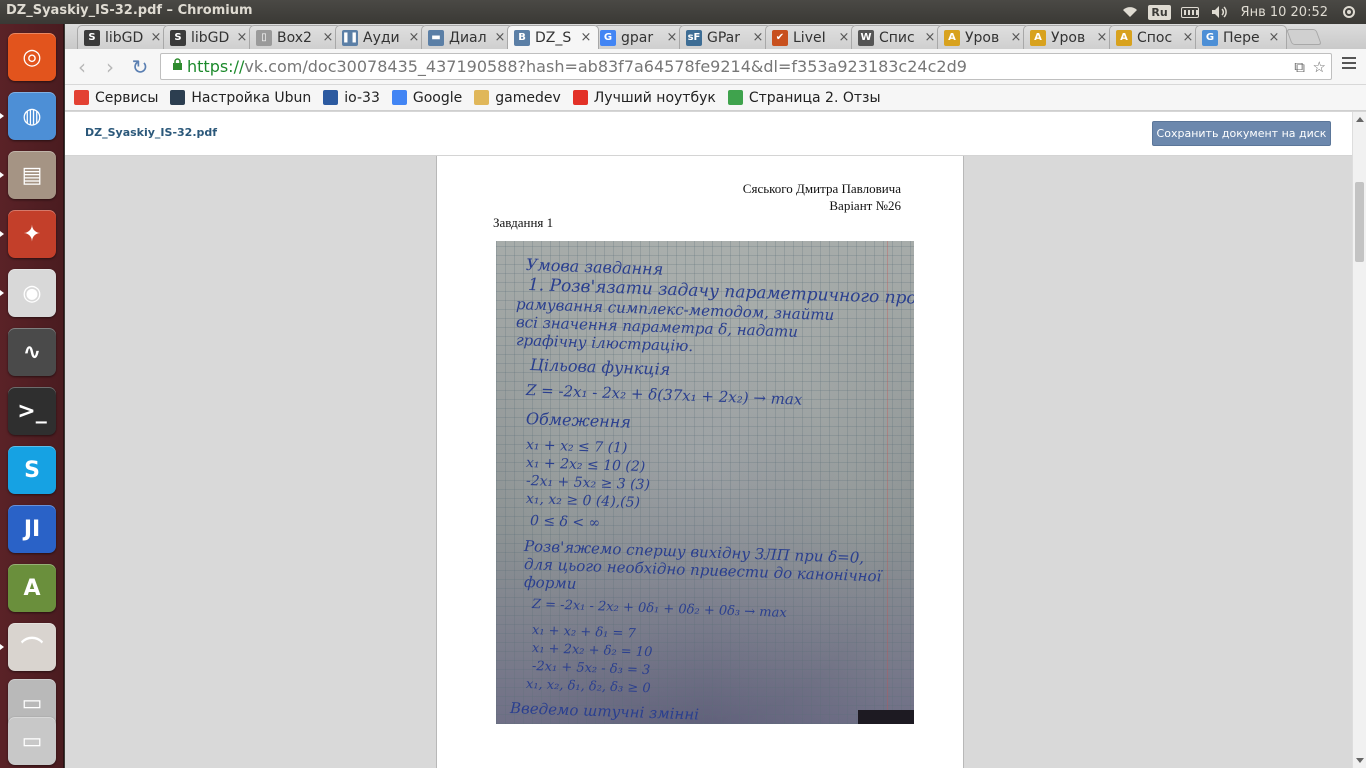 This screenshot has height=768, width=1366. I want to click on lock-icon, so click(177, 66).